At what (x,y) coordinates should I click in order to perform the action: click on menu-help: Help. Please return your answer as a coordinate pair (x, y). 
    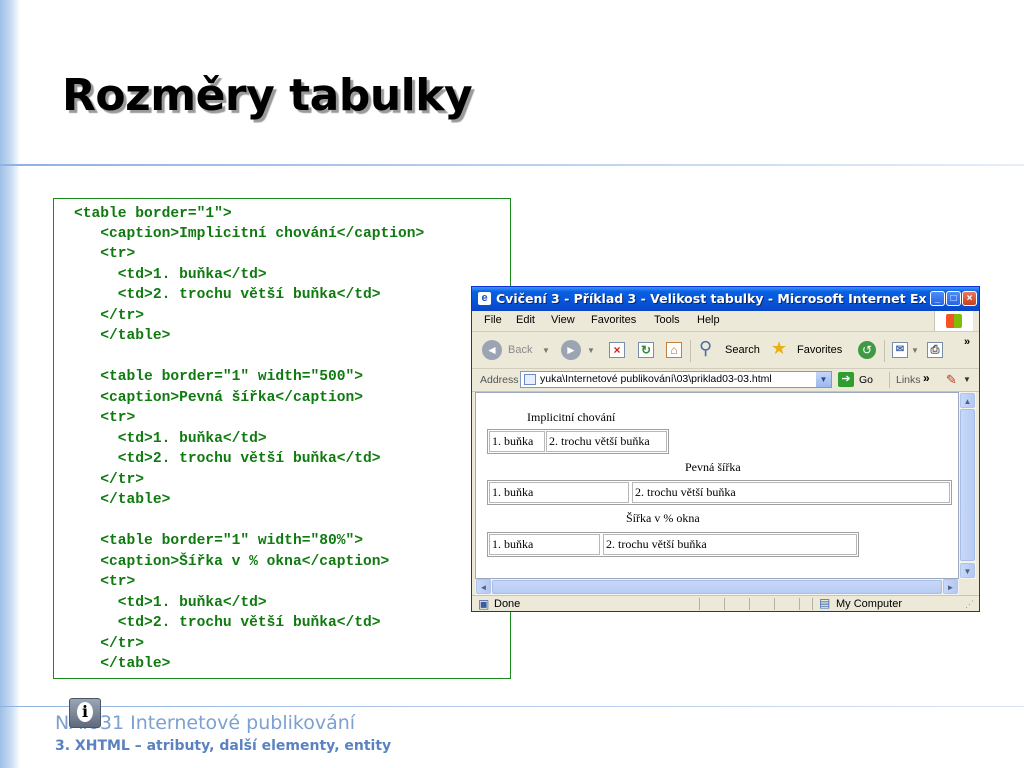
    Looking at the image, I should click on (708, 320).